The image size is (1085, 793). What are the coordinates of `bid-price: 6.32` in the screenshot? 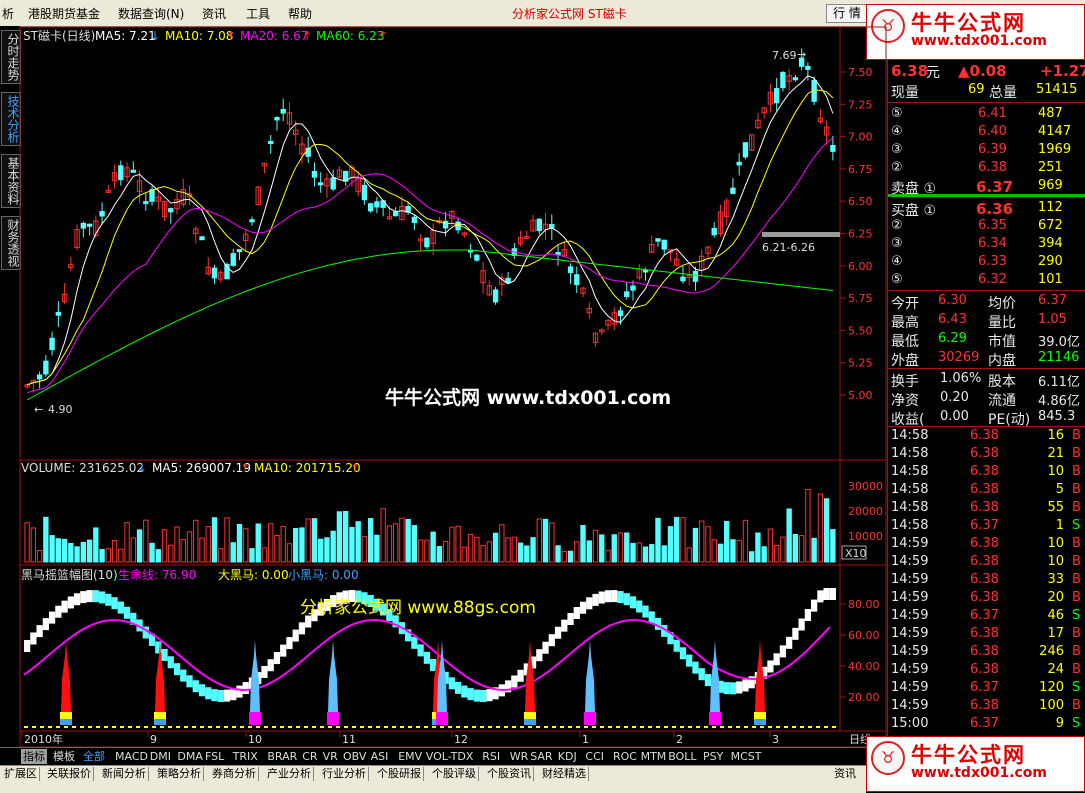 It's located at (992, 279).